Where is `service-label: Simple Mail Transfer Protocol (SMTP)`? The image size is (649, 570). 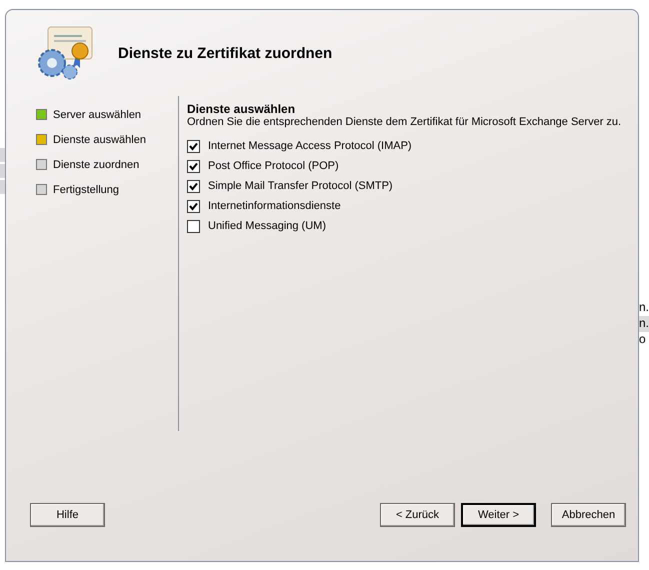 service-label: Simple Mail Transfer Protocol (SMTP) is located at coordinates (300, 186).